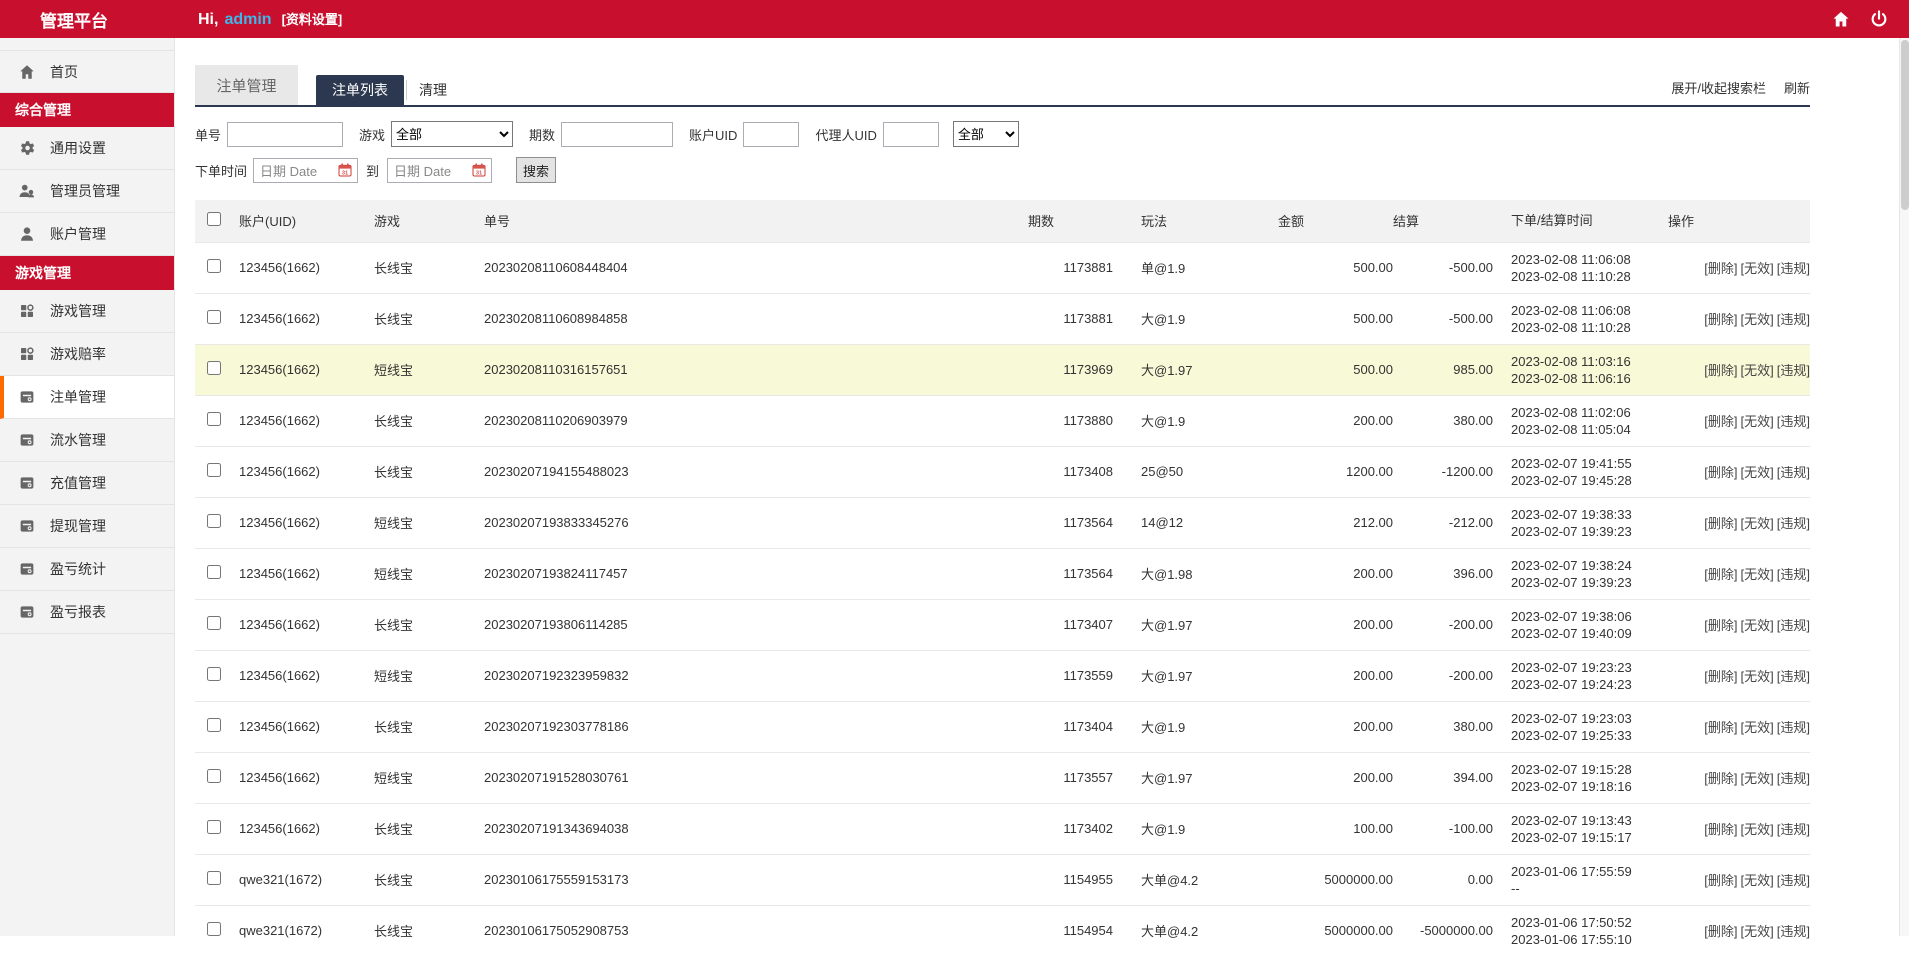 Image resolution: width=1909 pixels, height=956 pixels. What do you see at coordinates (285, 134) in the screenshot?
I see `order-no-input` at bounding box center [285, 134].